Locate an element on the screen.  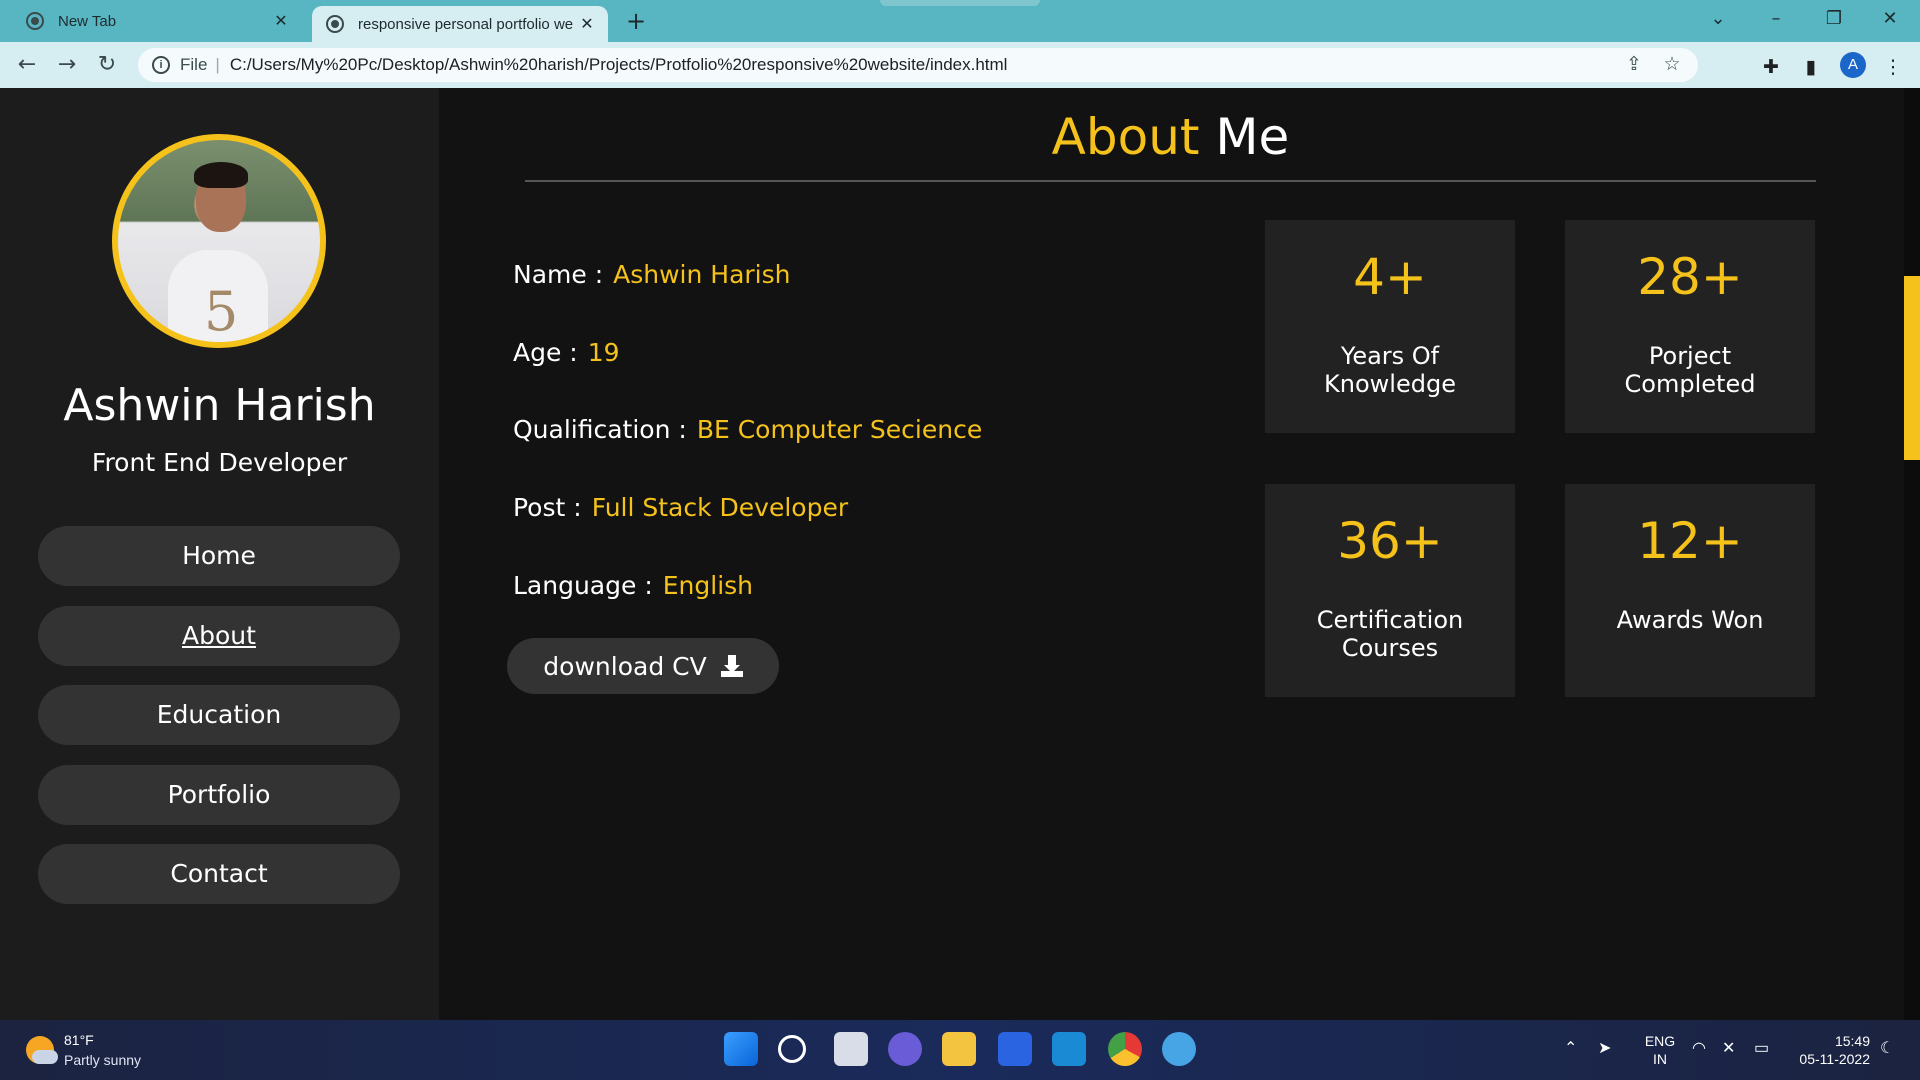
nav-home: Home is located at coordinates (219, 556).